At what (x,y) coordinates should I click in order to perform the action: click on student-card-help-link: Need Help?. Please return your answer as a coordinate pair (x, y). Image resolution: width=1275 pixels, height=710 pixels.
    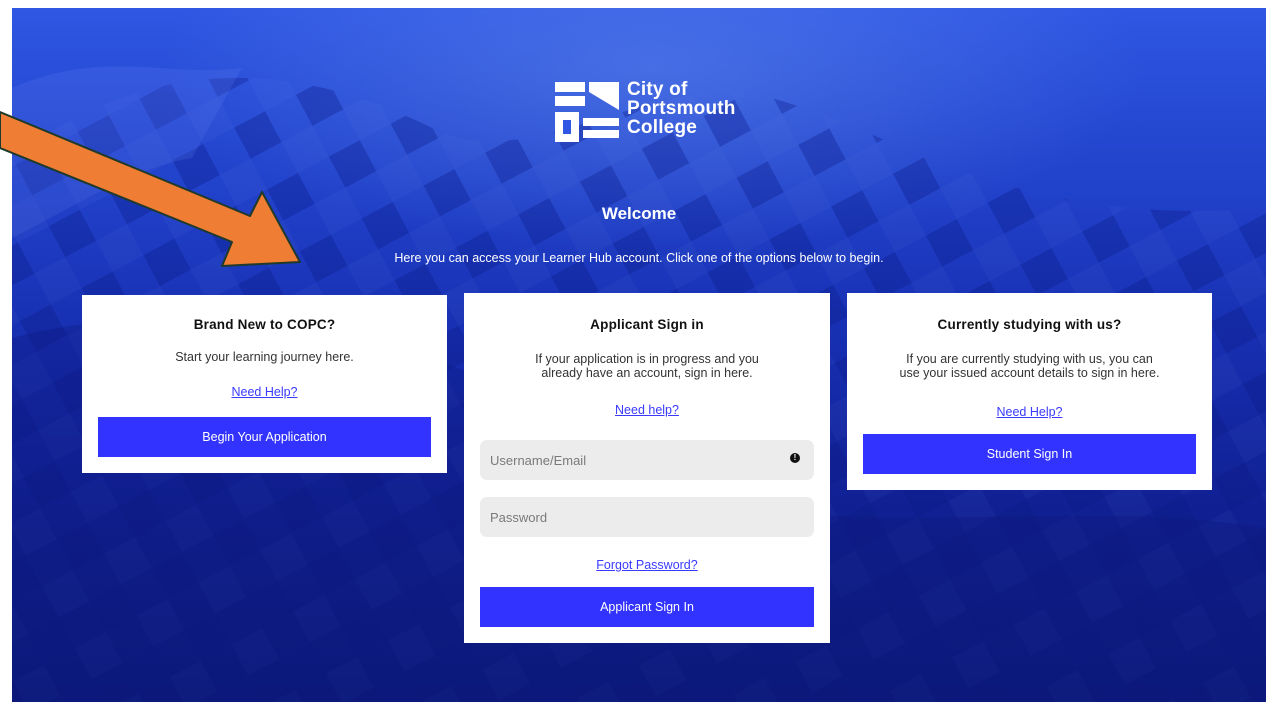
    Looking at the image, I should click on (1029, 412).